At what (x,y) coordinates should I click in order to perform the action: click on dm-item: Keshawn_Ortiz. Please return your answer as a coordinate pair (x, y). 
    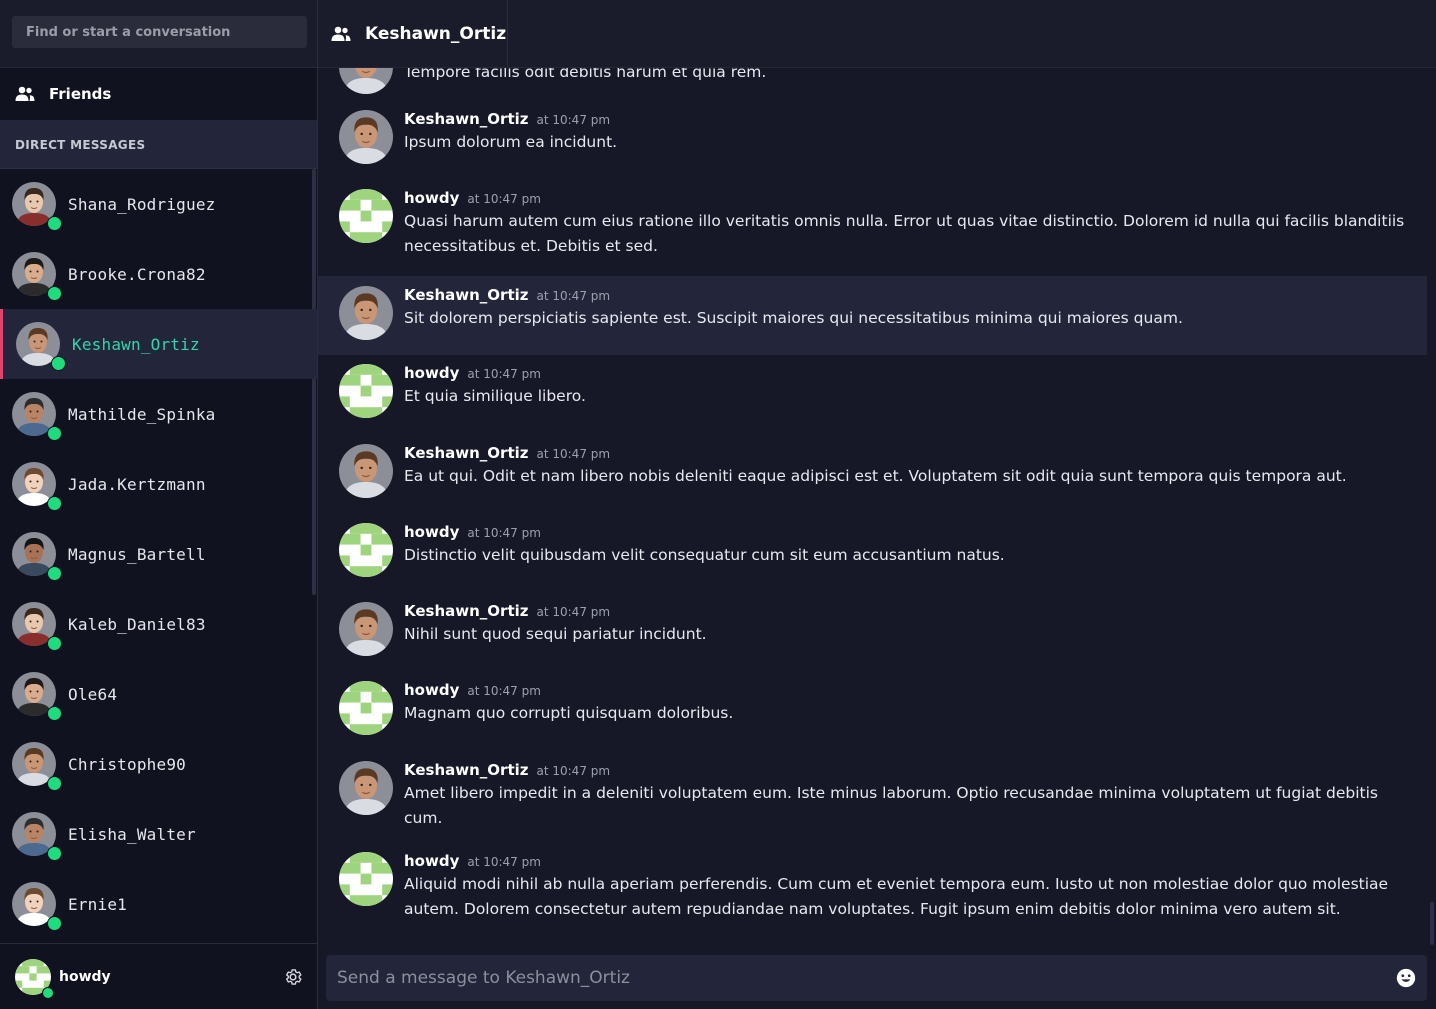
    Looking at the image, I should click on (158, 344).